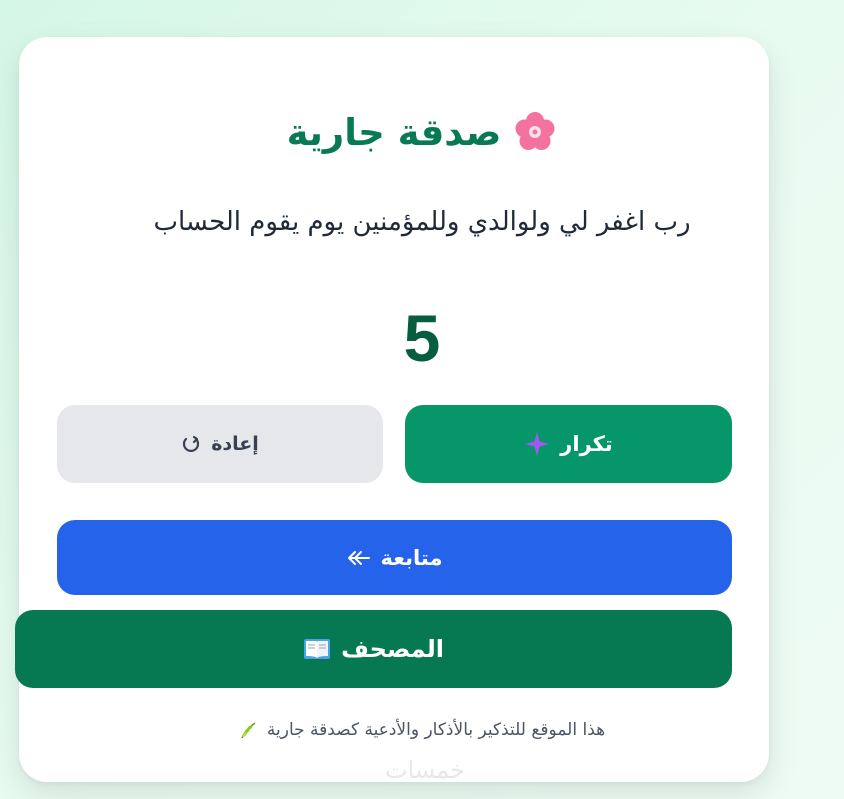 Image resolution: width=844 pixels, height=799 pixels. Describe the element at coordinates (317, 649) in the screenshot. I see `book-icon` at that location.